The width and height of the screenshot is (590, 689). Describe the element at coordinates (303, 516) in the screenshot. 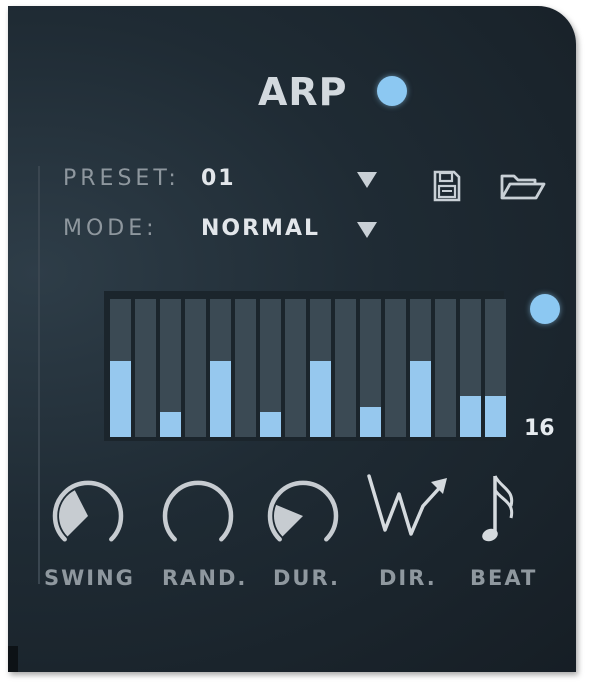

I see `dur-knob` at that location.